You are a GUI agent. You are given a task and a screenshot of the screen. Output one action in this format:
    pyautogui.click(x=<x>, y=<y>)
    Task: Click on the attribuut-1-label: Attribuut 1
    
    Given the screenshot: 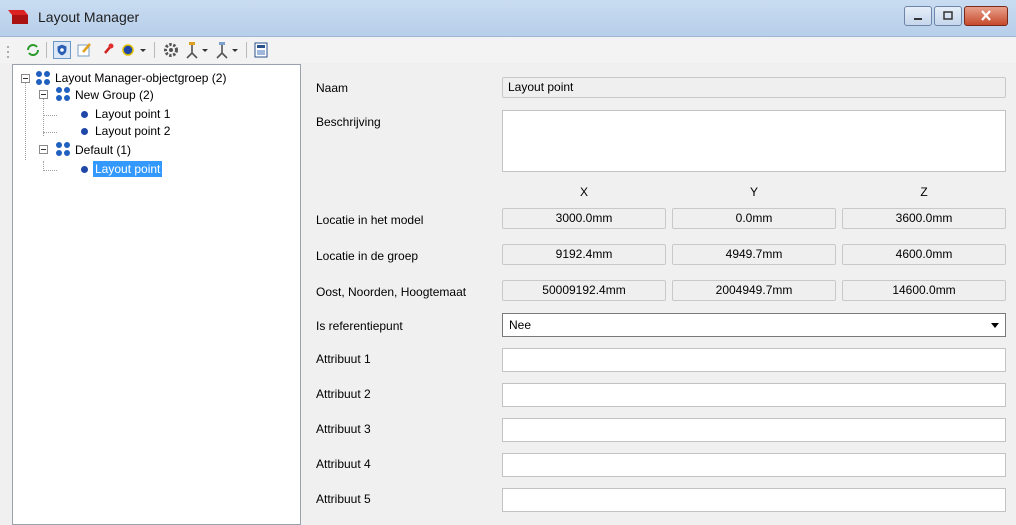 What is the action you would take?
    pyautogui.click(x=343, y=359)
    